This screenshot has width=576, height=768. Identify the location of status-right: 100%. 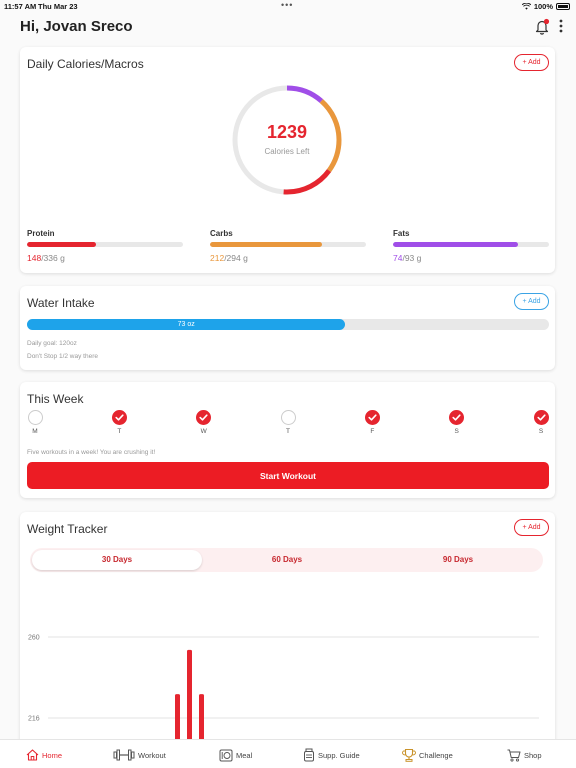
(545, 6).